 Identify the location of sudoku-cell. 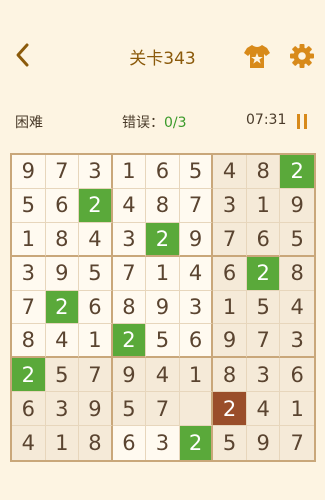
(196, 409).